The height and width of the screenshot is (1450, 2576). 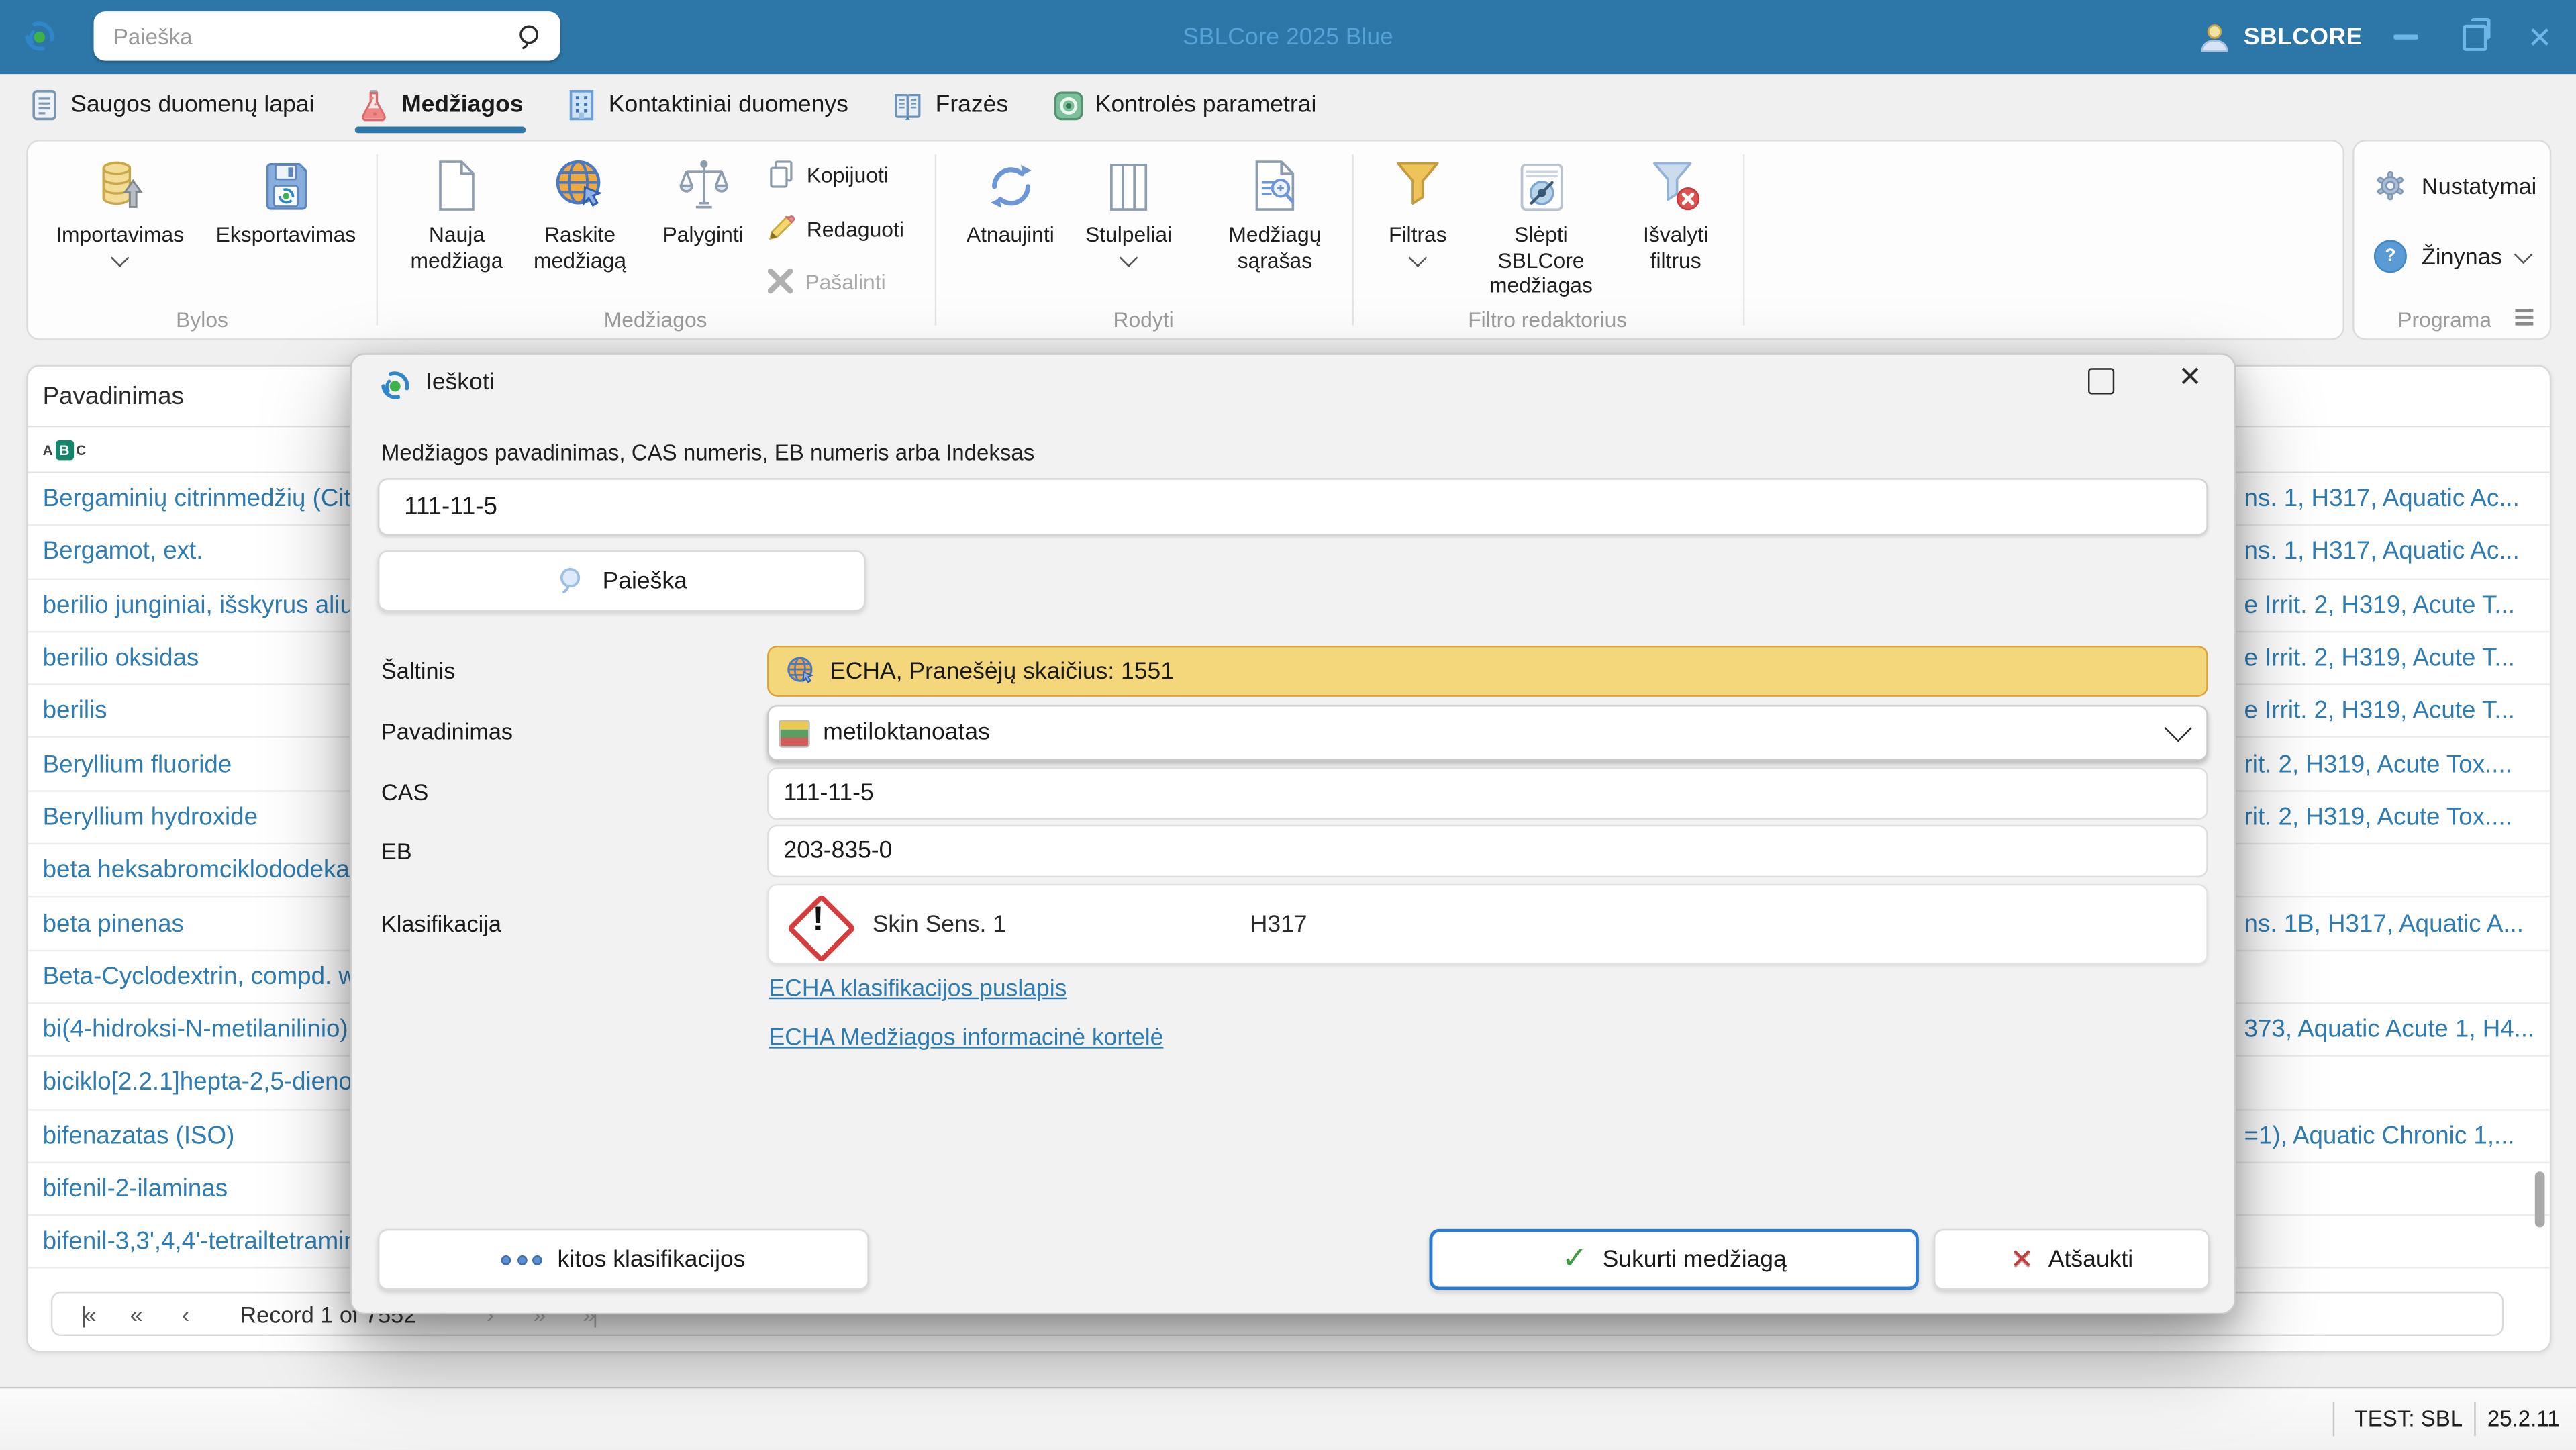 I want to click on abc-filter-icon: ABC, so click(x=65, y=449).